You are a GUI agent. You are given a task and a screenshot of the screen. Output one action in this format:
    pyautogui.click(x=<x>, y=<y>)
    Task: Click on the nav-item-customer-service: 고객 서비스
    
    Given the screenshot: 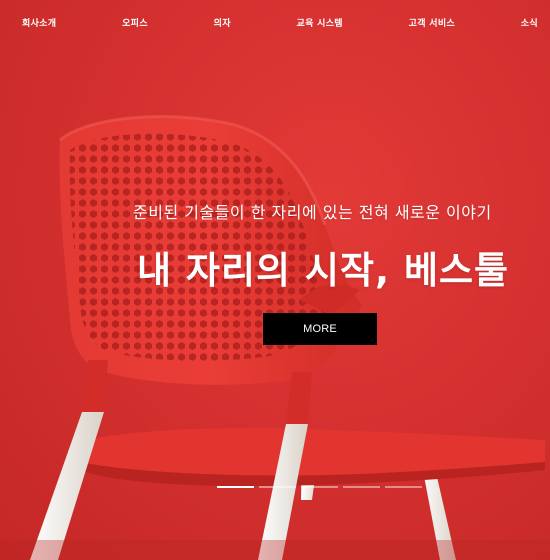 What is the action you would take?
    pyautogui.click(x=432, y=22)
    